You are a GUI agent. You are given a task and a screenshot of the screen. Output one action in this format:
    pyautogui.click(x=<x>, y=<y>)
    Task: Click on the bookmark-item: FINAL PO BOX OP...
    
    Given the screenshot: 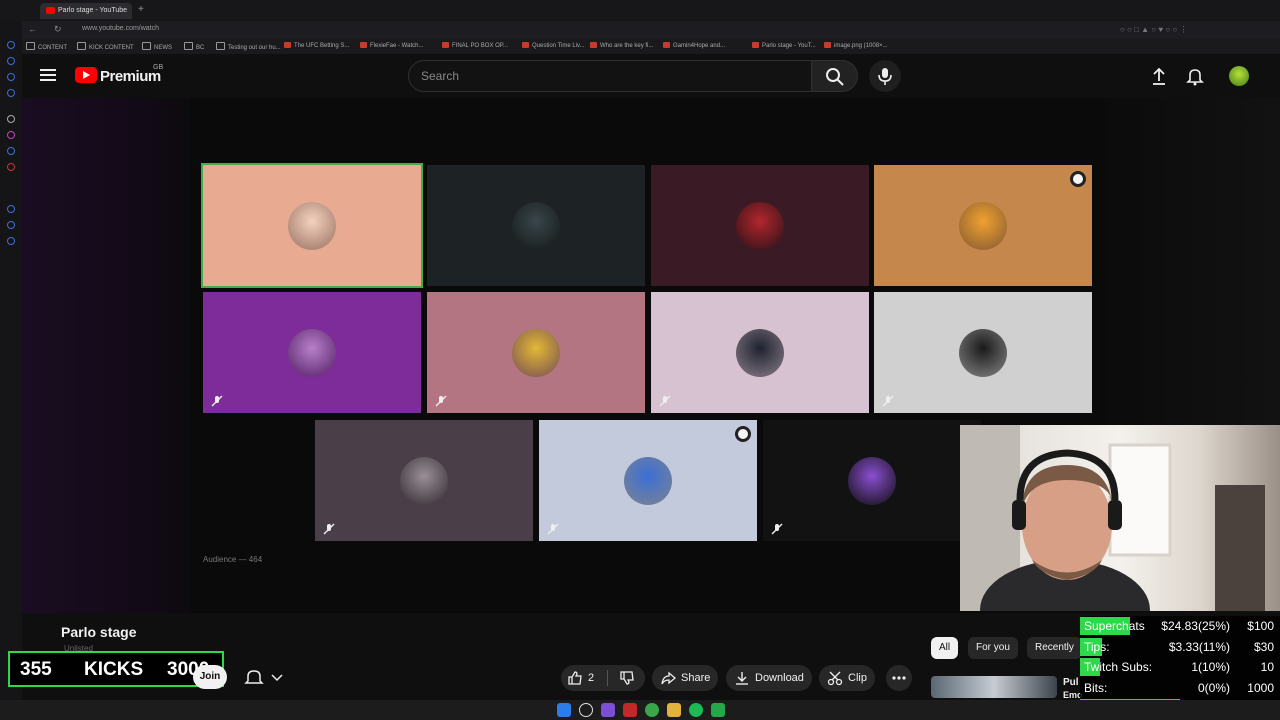 What is the action you would take?
    pyautogui.click(x=475, y=45)
    